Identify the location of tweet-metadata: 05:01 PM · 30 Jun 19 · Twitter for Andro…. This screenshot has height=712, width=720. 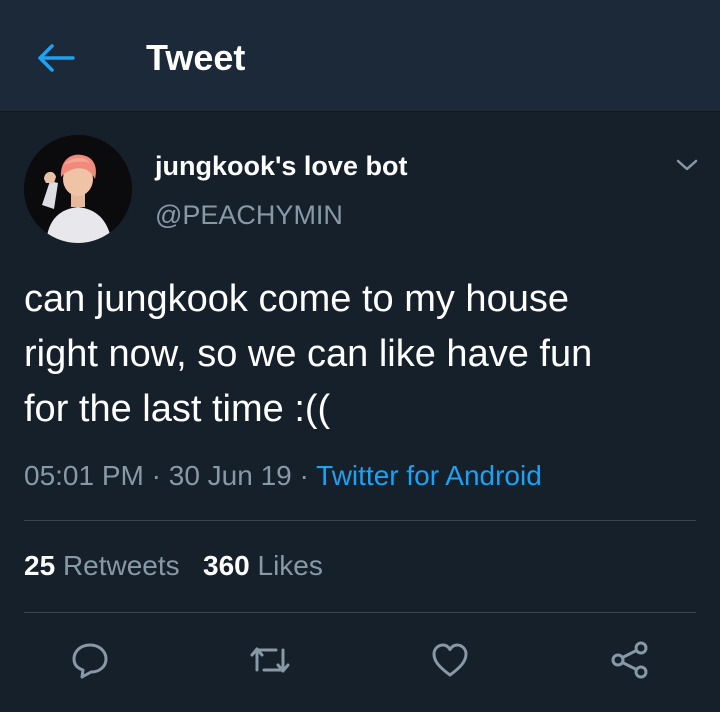
(283, 476).